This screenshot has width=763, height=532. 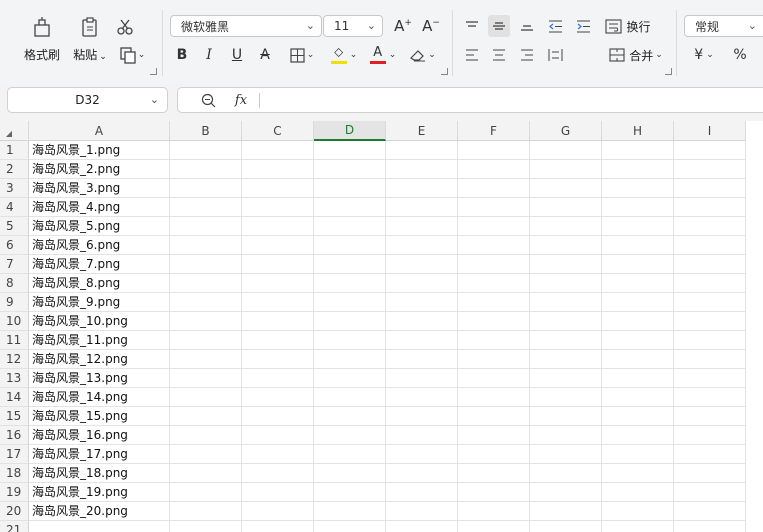 What do you see at coordinates (740, 55) in the screenshot?
I see `percent-button: %` at bounding box center [740, 55].